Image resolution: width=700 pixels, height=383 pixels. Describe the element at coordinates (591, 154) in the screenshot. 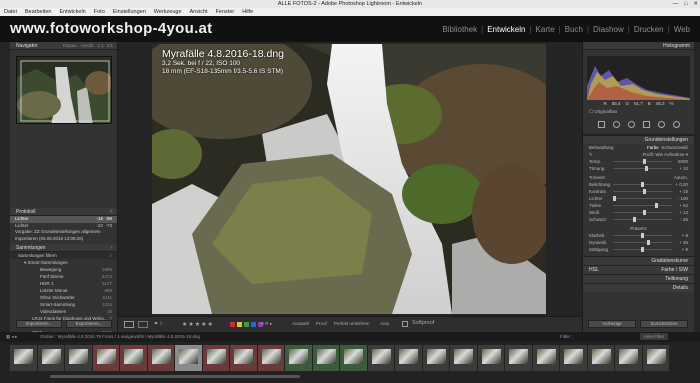

I see `eyedropper-icon: ✎` at that location.